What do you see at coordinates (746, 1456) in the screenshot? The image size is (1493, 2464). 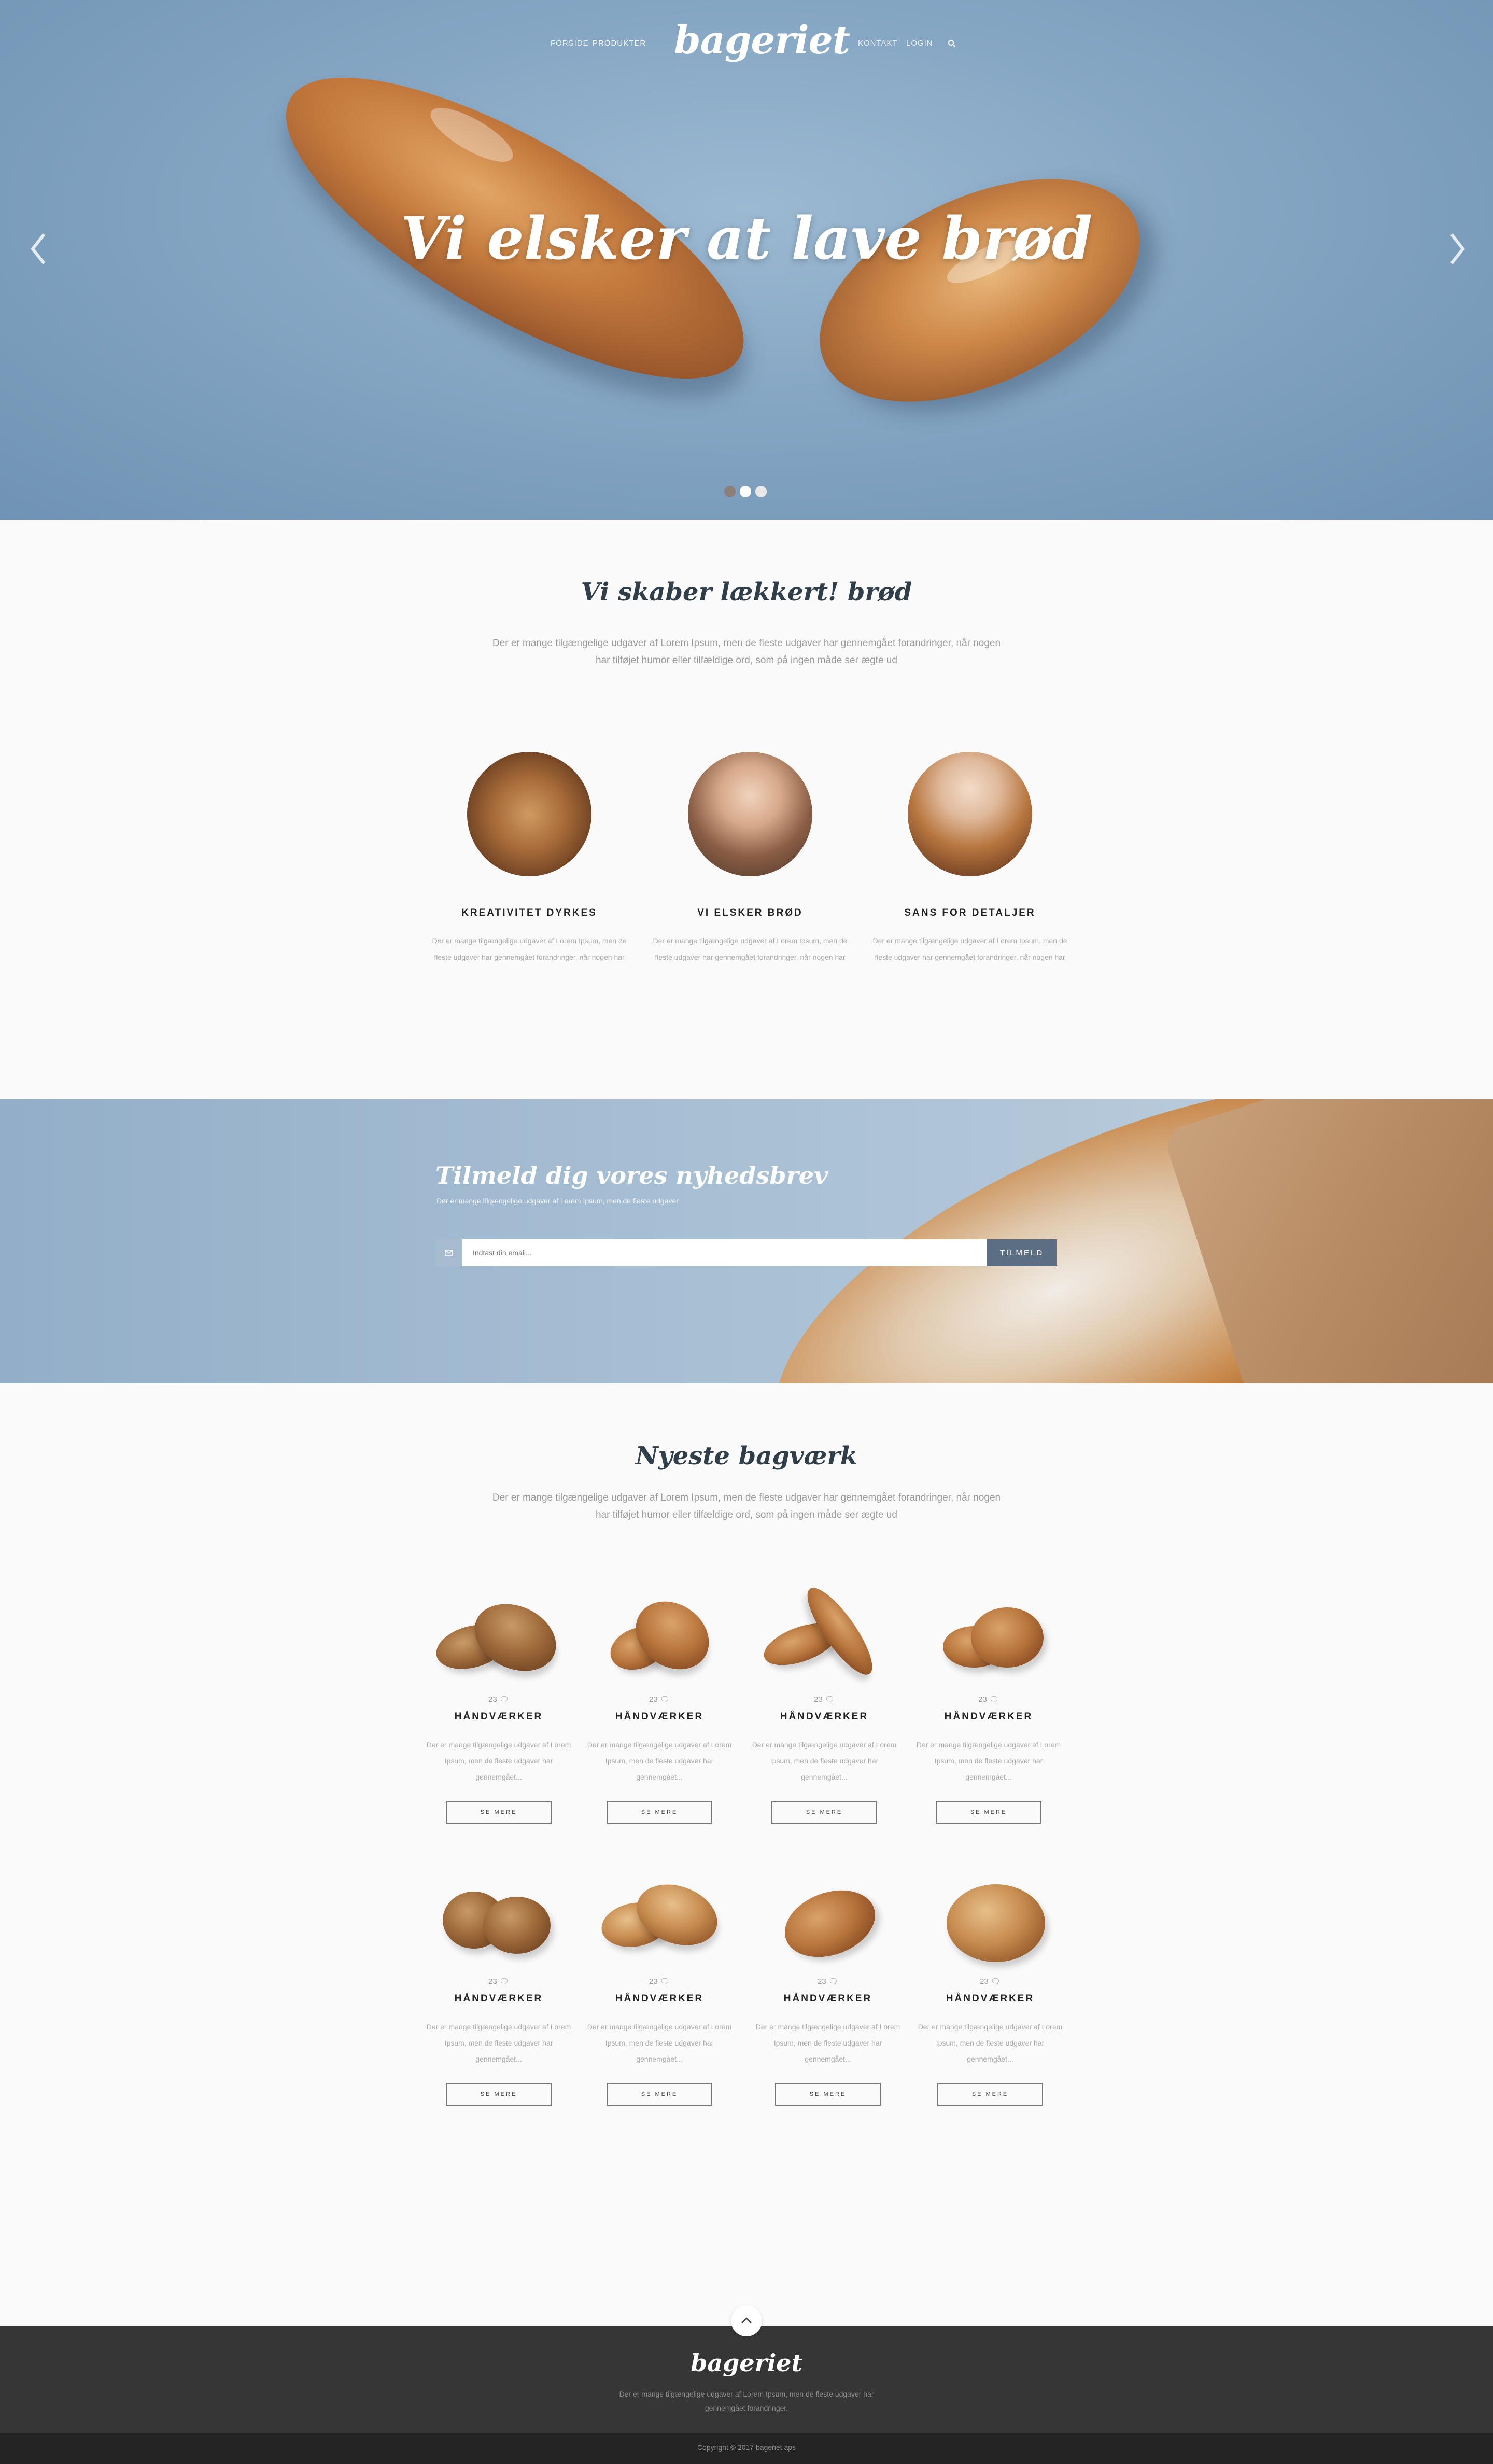 I see `products-title: Nyeste bagværk` at bounding box center [746, 1456].